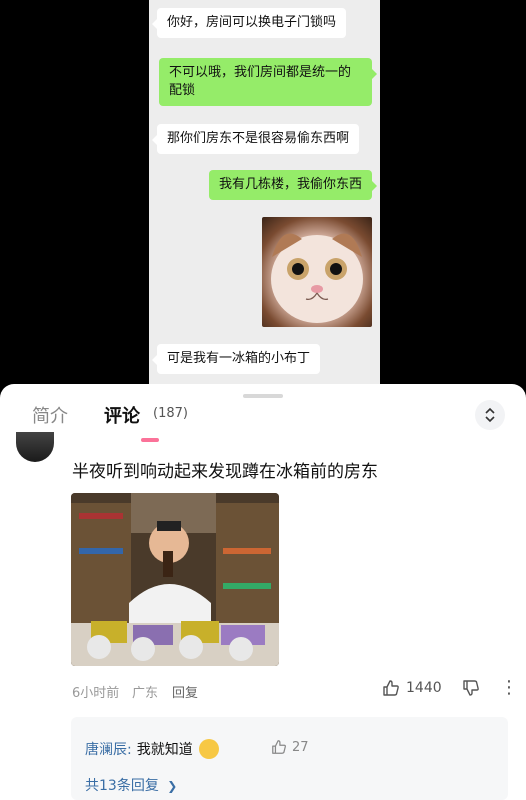 The image size is (526, 800). Describe the element at coordinates (164, 750) in the screenshot. I see `reply-text: 我就知道` at that location.